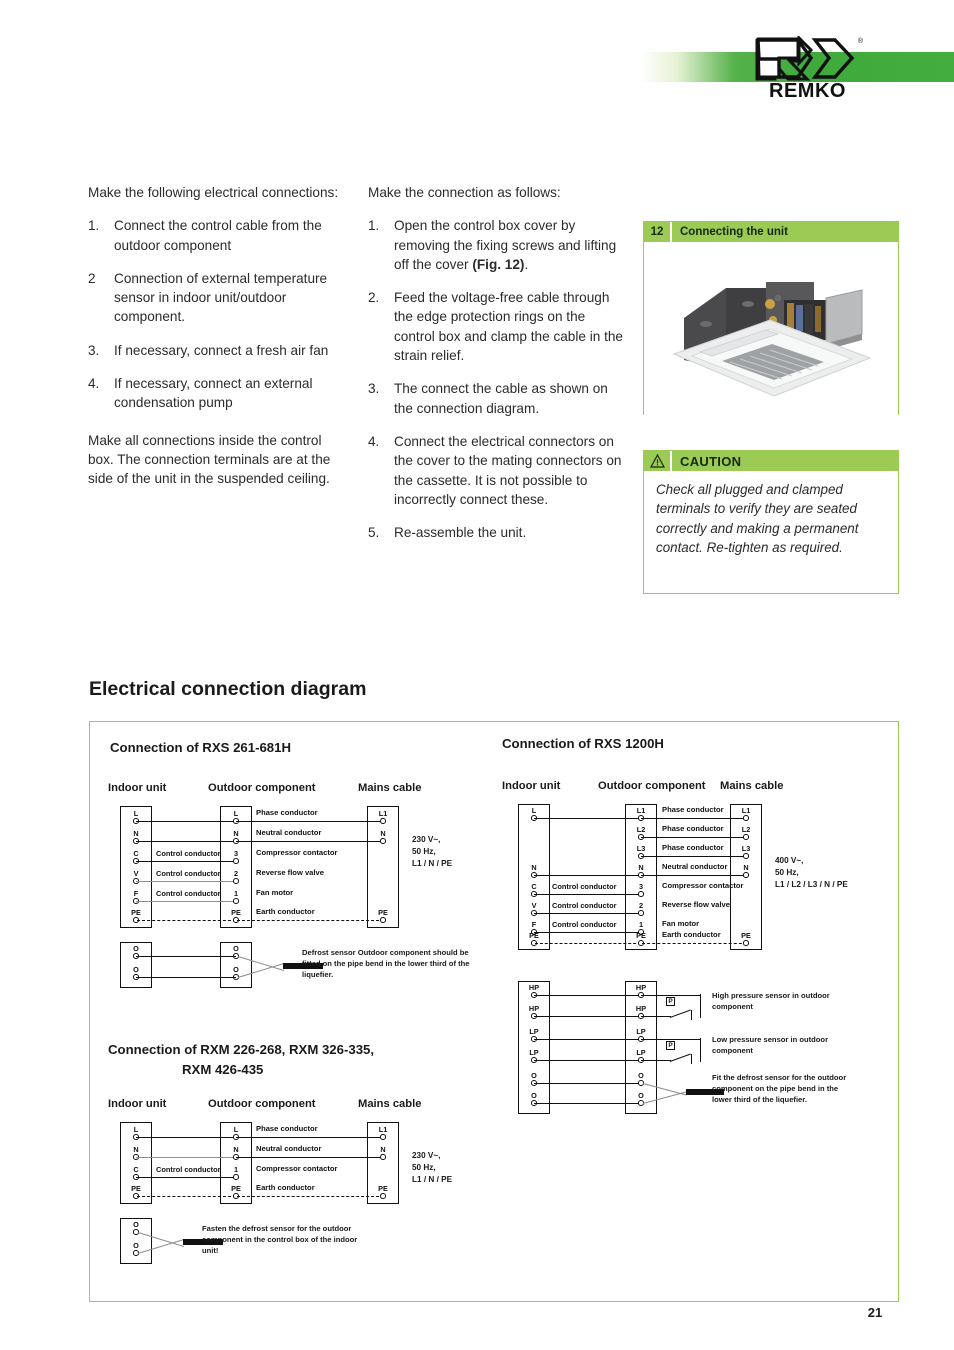 The width and height of the screenshot is (954, 1350). What do you see at coordinates (498, 264) in the screenshot?
I see `figure-reference: (Fig. 12)` at bounding box center [498, 264].